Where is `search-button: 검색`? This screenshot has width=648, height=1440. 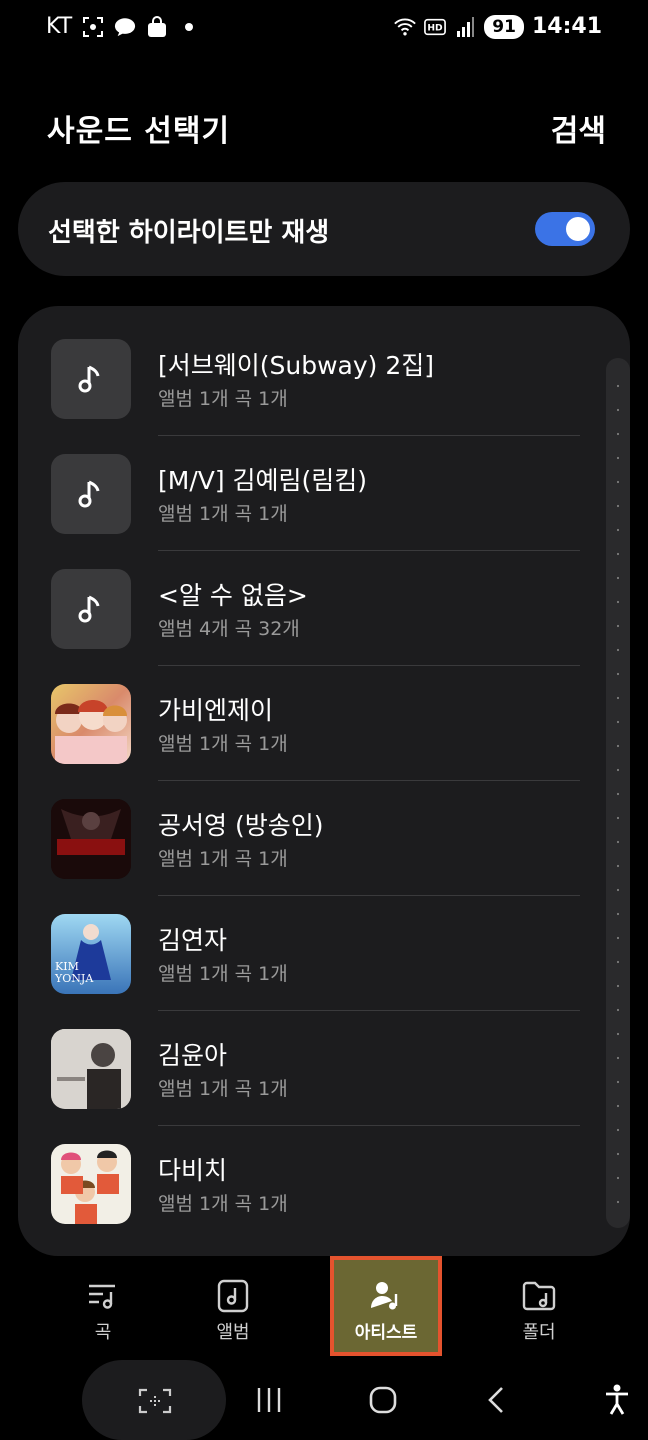
search-button: 검색 is located at coordinates (578, 128).